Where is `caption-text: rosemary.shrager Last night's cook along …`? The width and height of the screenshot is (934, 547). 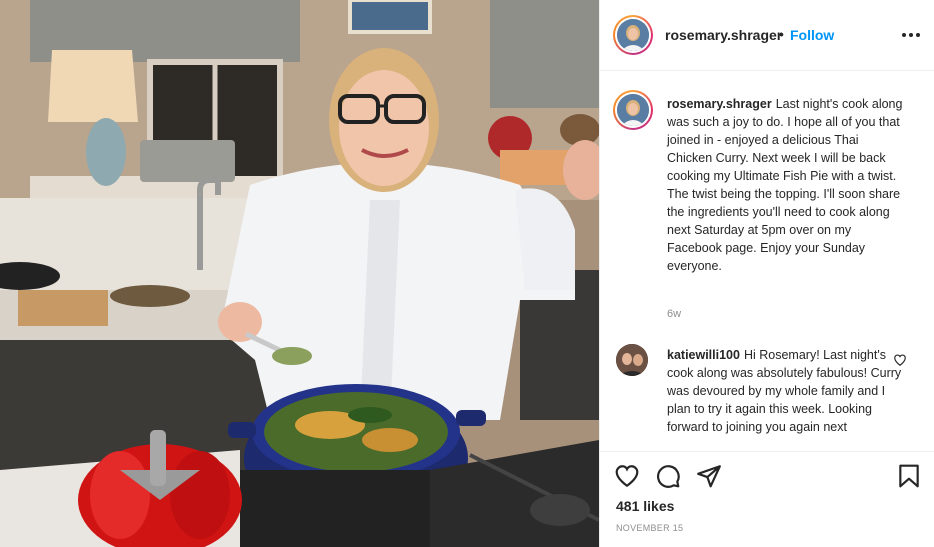 caption-text: rosemary.shrager Last night's cook along … is located at coordinates (787, 185).